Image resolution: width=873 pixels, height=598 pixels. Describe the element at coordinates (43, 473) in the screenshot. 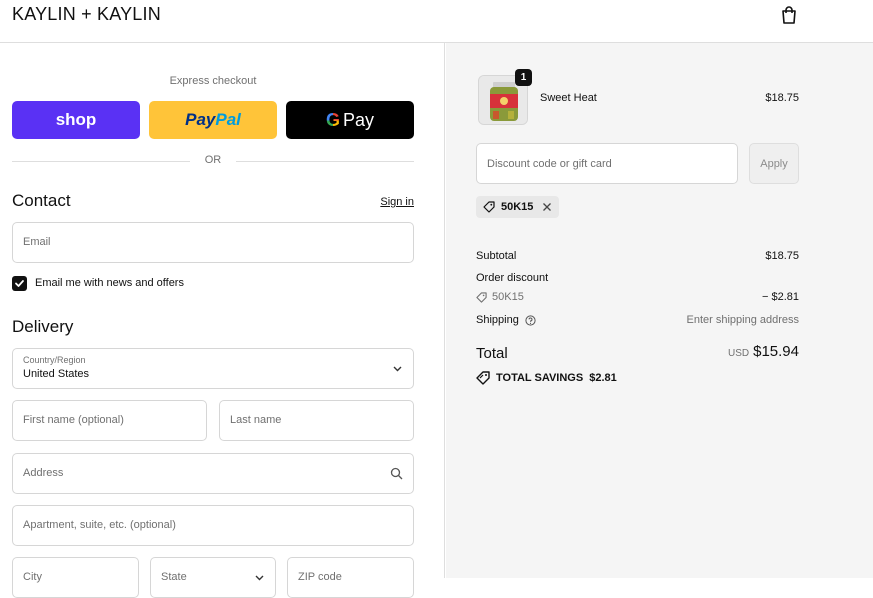

I see `address-placeholder: Address` at that location.